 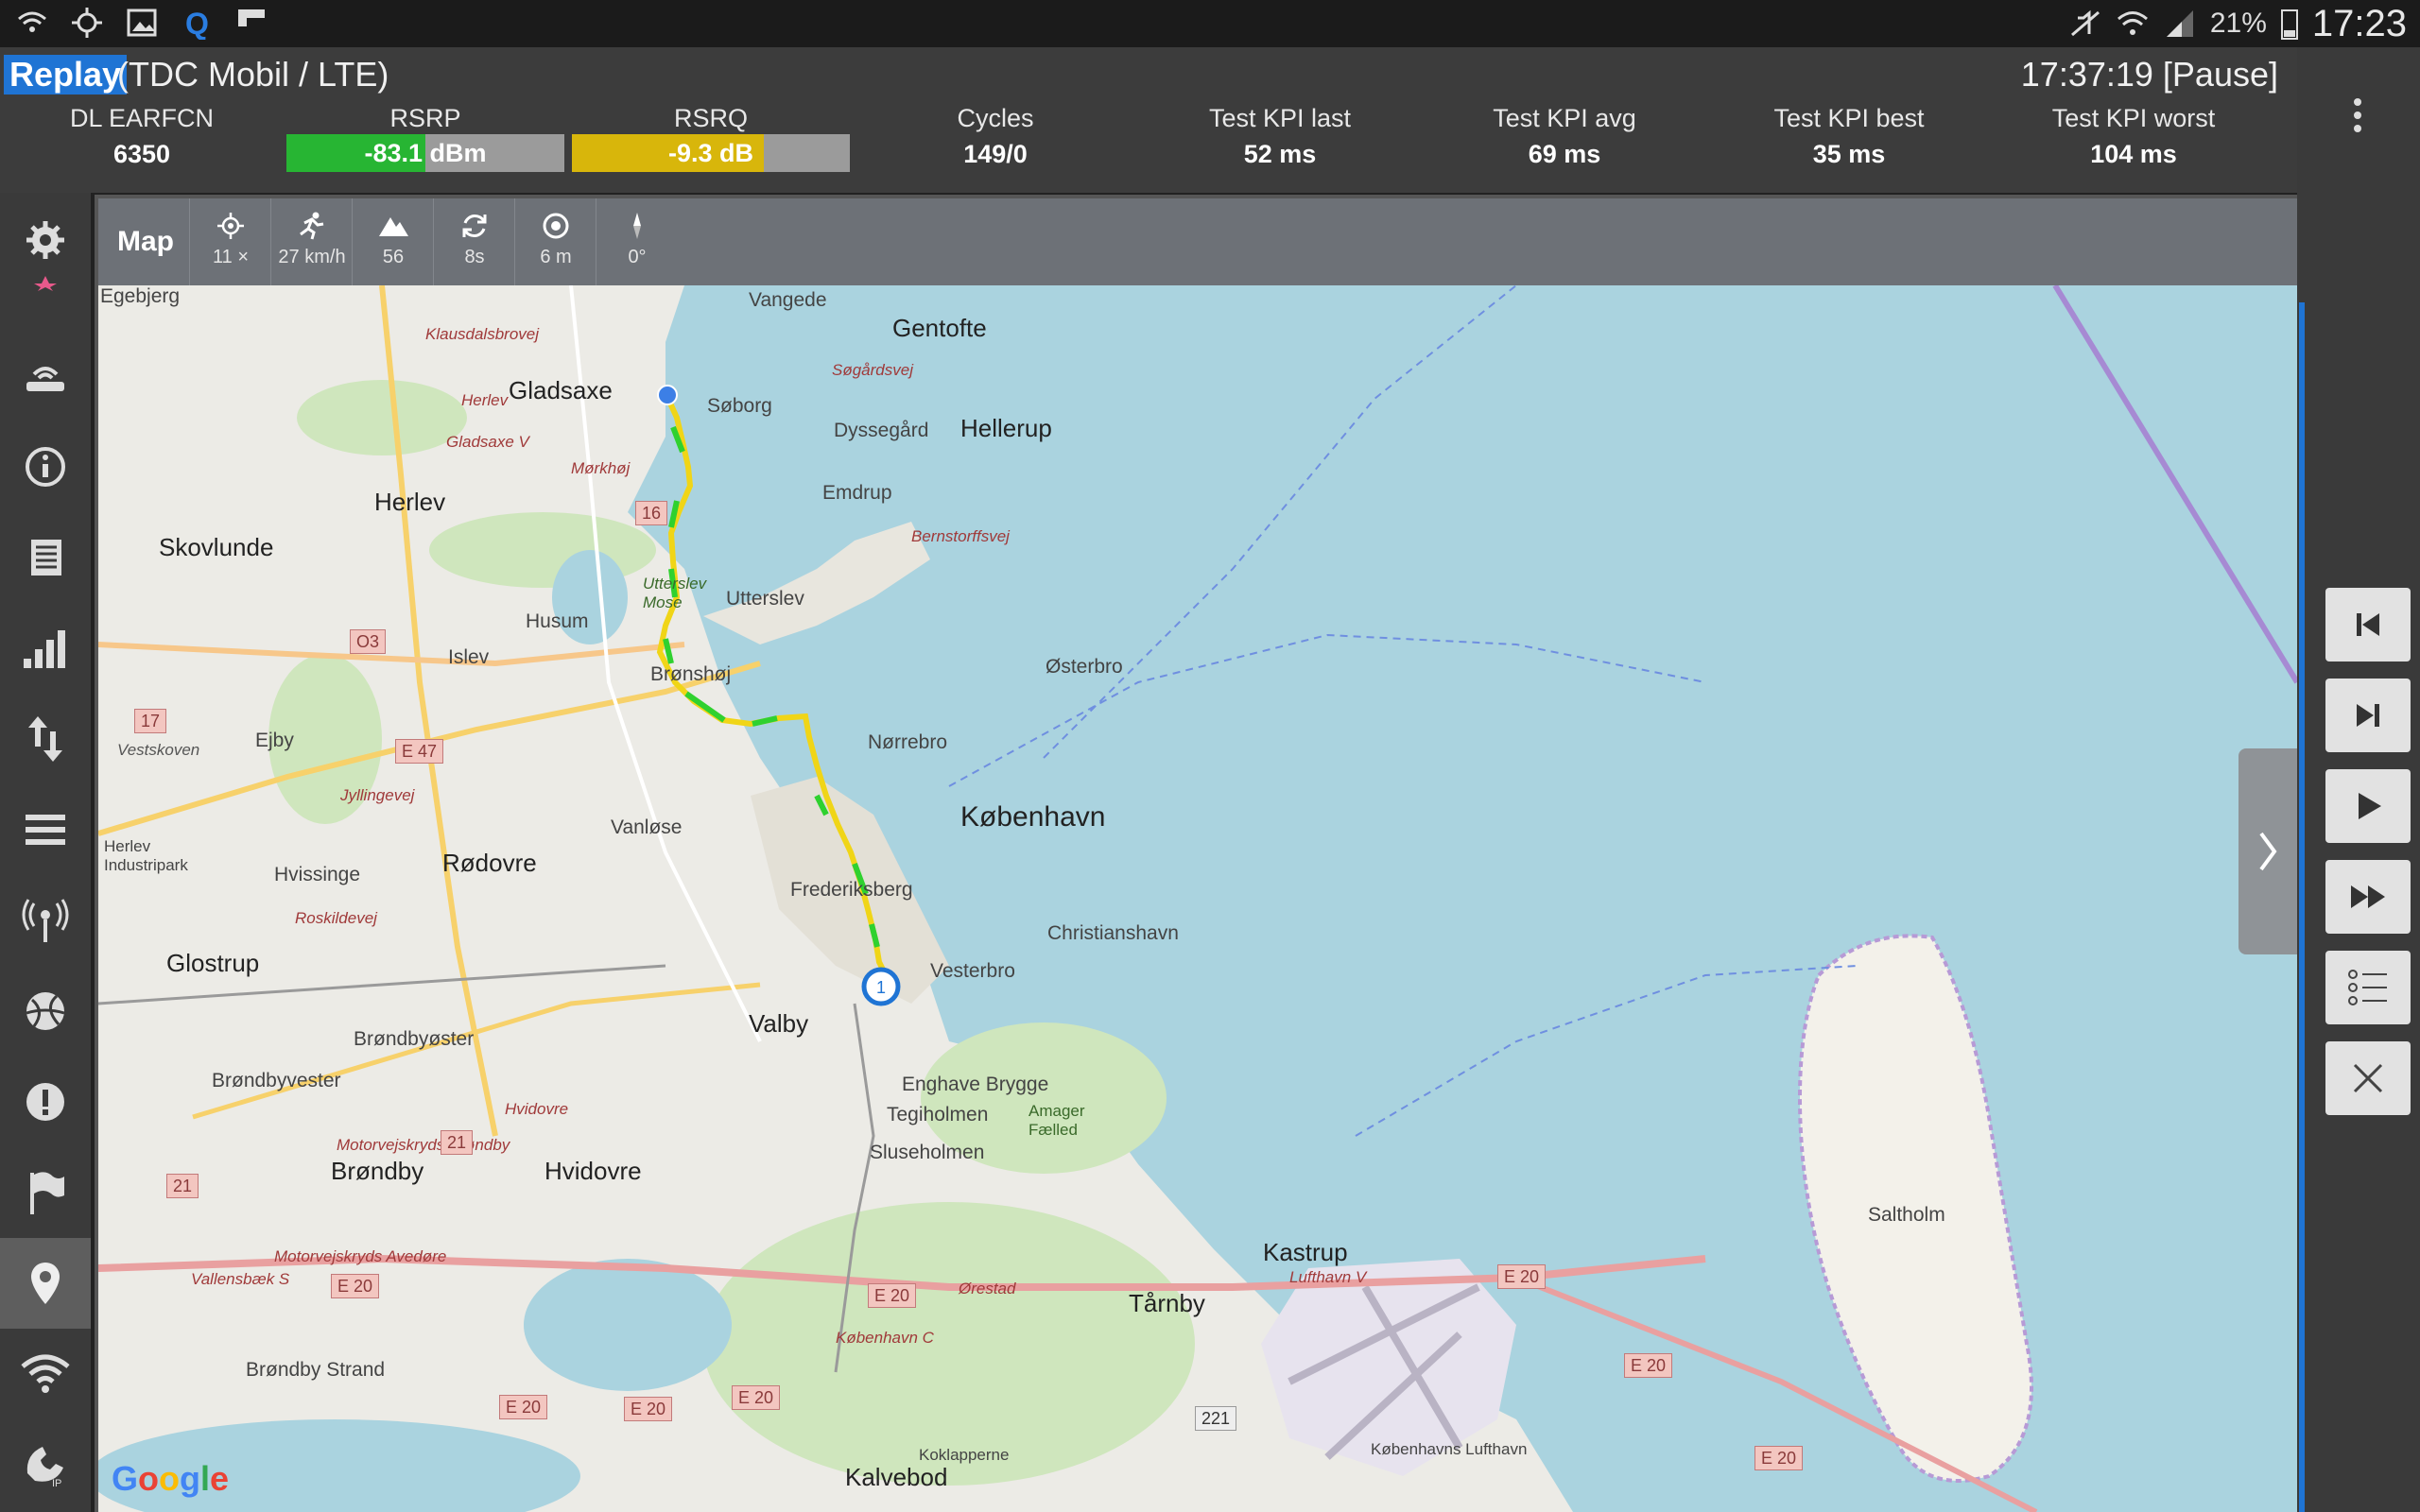 I want to click on sidebar-item-wifi, so click(x=45, y=1374).